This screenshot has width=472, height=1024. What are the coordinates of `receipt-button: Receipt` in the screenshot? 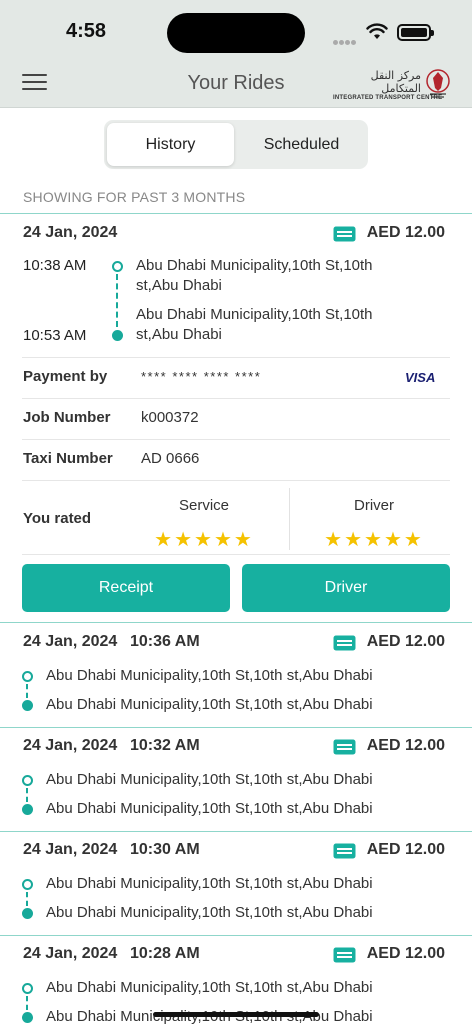 It's located at (126, 588).